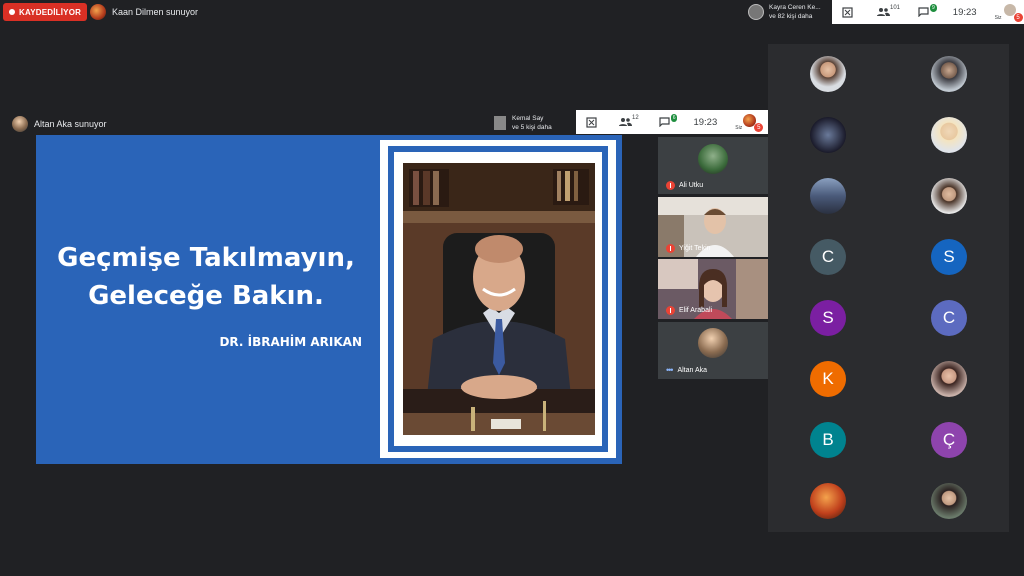  I want to click on inner-meeting-toolbar: 12 6 19:23 Siz 5, so click(672, 122).